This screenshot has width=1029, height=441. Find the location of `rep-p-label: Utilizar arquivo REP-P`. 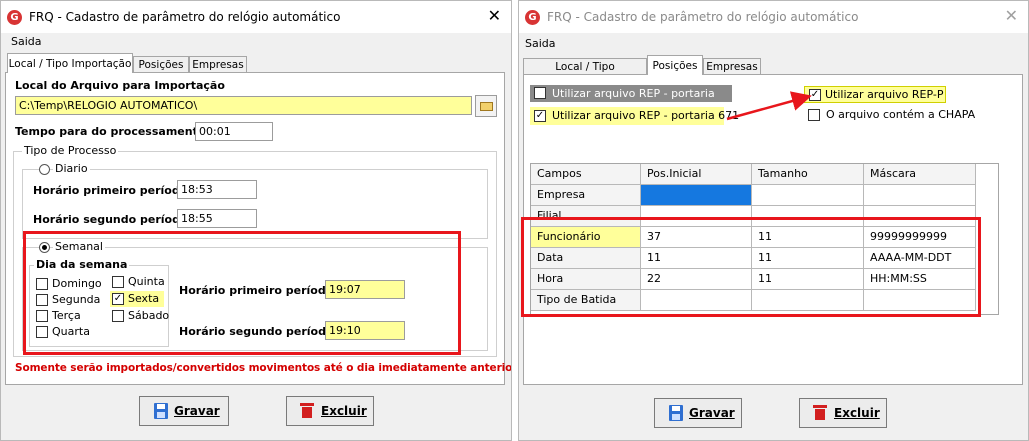

rep-p-label: Utilizar arquivo REP-P is located at coordinates (884, 94).